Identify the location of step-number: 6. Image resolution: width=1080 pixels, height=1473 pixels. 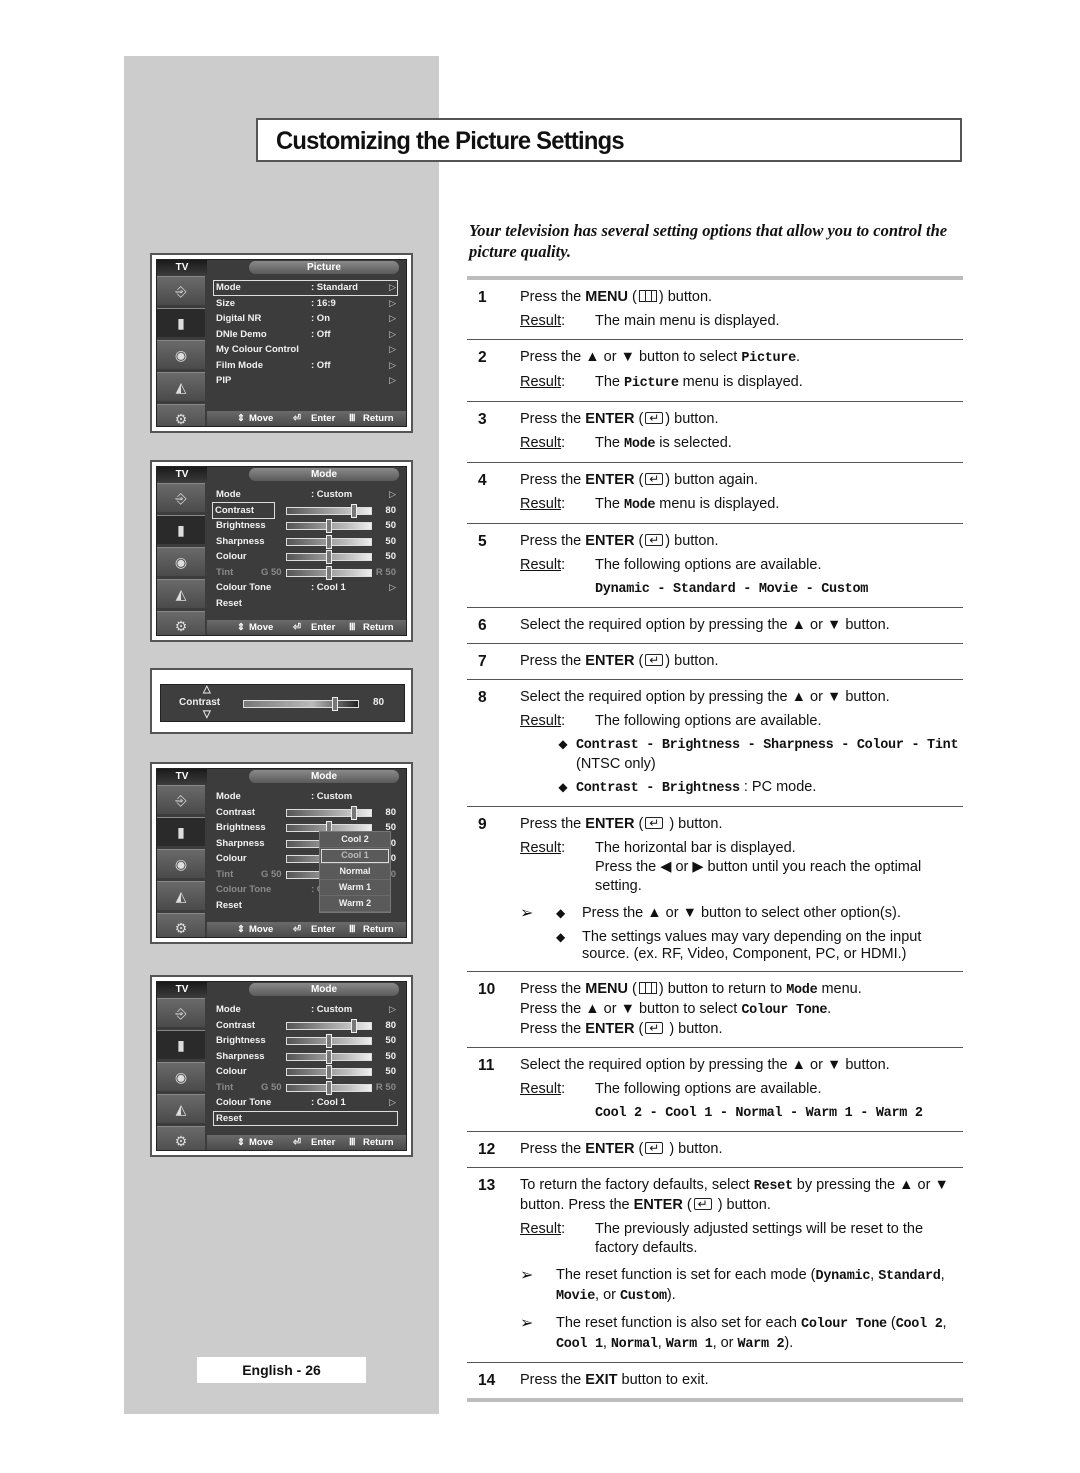
(482, 625).